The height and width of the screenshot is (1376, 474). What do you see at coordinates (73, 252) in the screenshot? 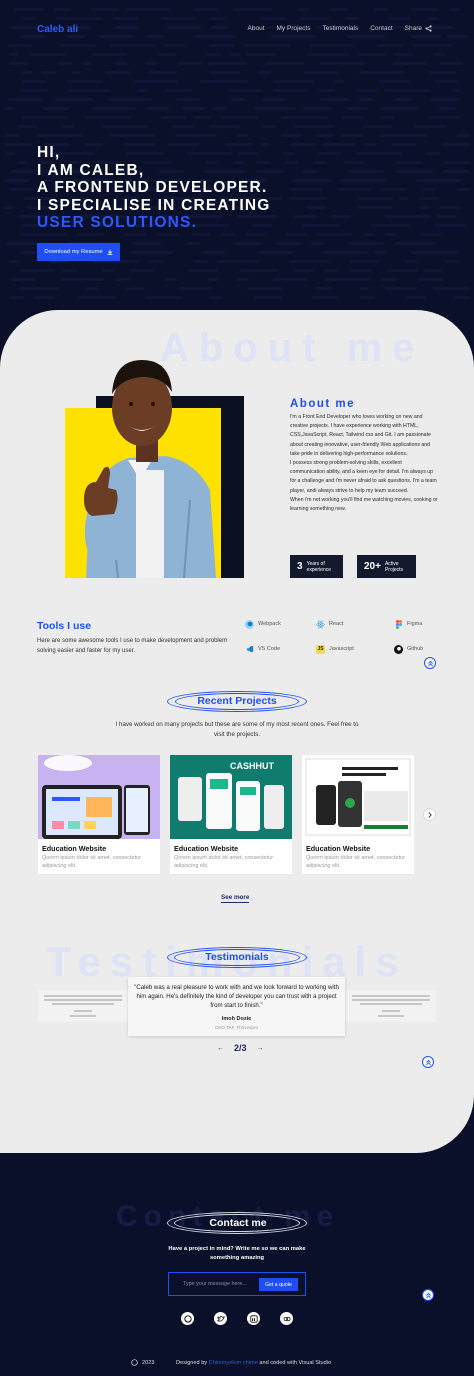
I see `download-label: Download my Resume` at bounding box center [73, 252].